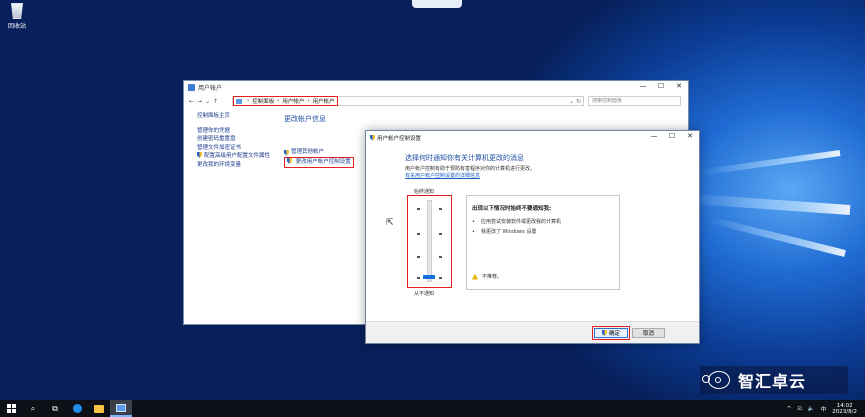  Describe the element at coordinates (215, 101) in the screenshot. I see `up-arrow-icon: ↑` at that location.